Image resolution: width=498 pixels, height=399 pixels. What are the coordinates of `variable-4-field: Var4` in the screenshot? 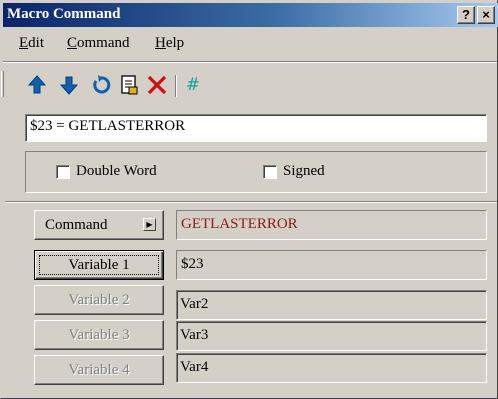 It's located at (331, 368).